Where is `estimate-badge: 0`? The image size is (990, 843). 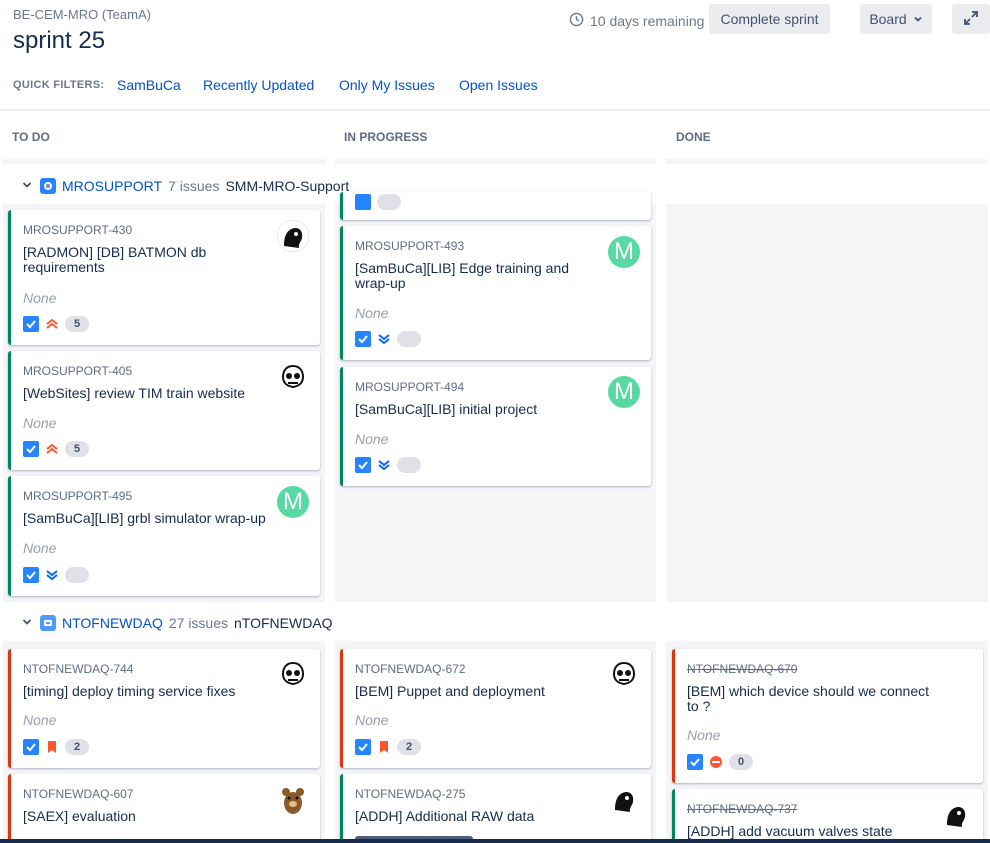
estimate-badge: 0 is located at coordinates (741, 762).